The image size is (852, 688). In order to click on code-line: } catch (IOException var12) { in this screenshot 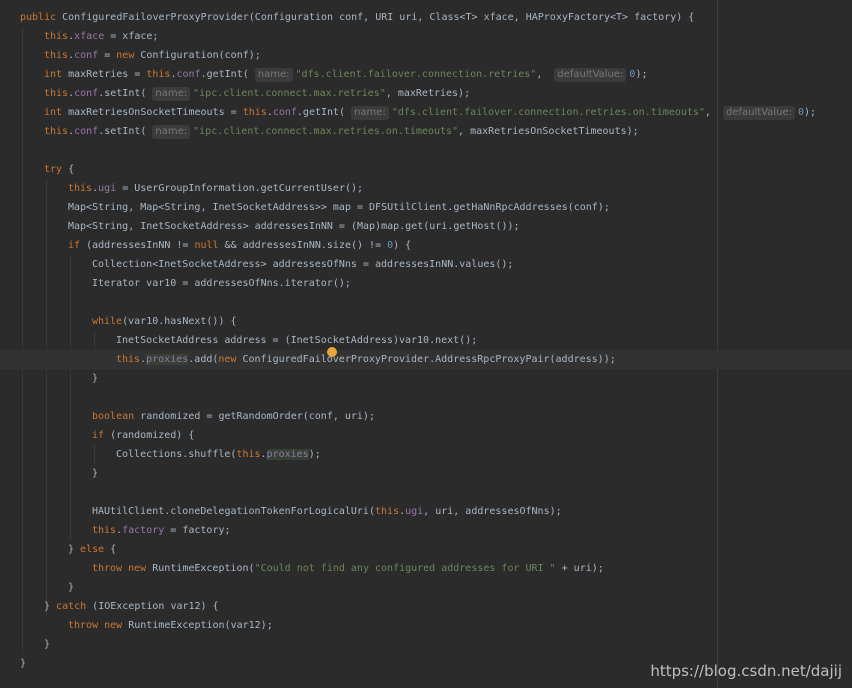, I will do `click(109, 606)`.